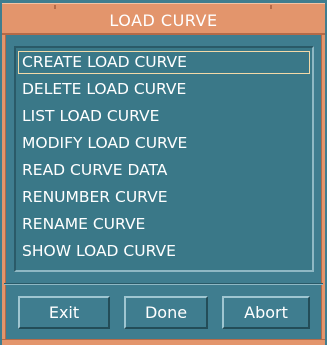 This screenshot has width=327, height=345. Describe the element at coordinates (83, 224) in the screenshot. I see `list-item-rename-curve: RENAME CURVE` at that location.